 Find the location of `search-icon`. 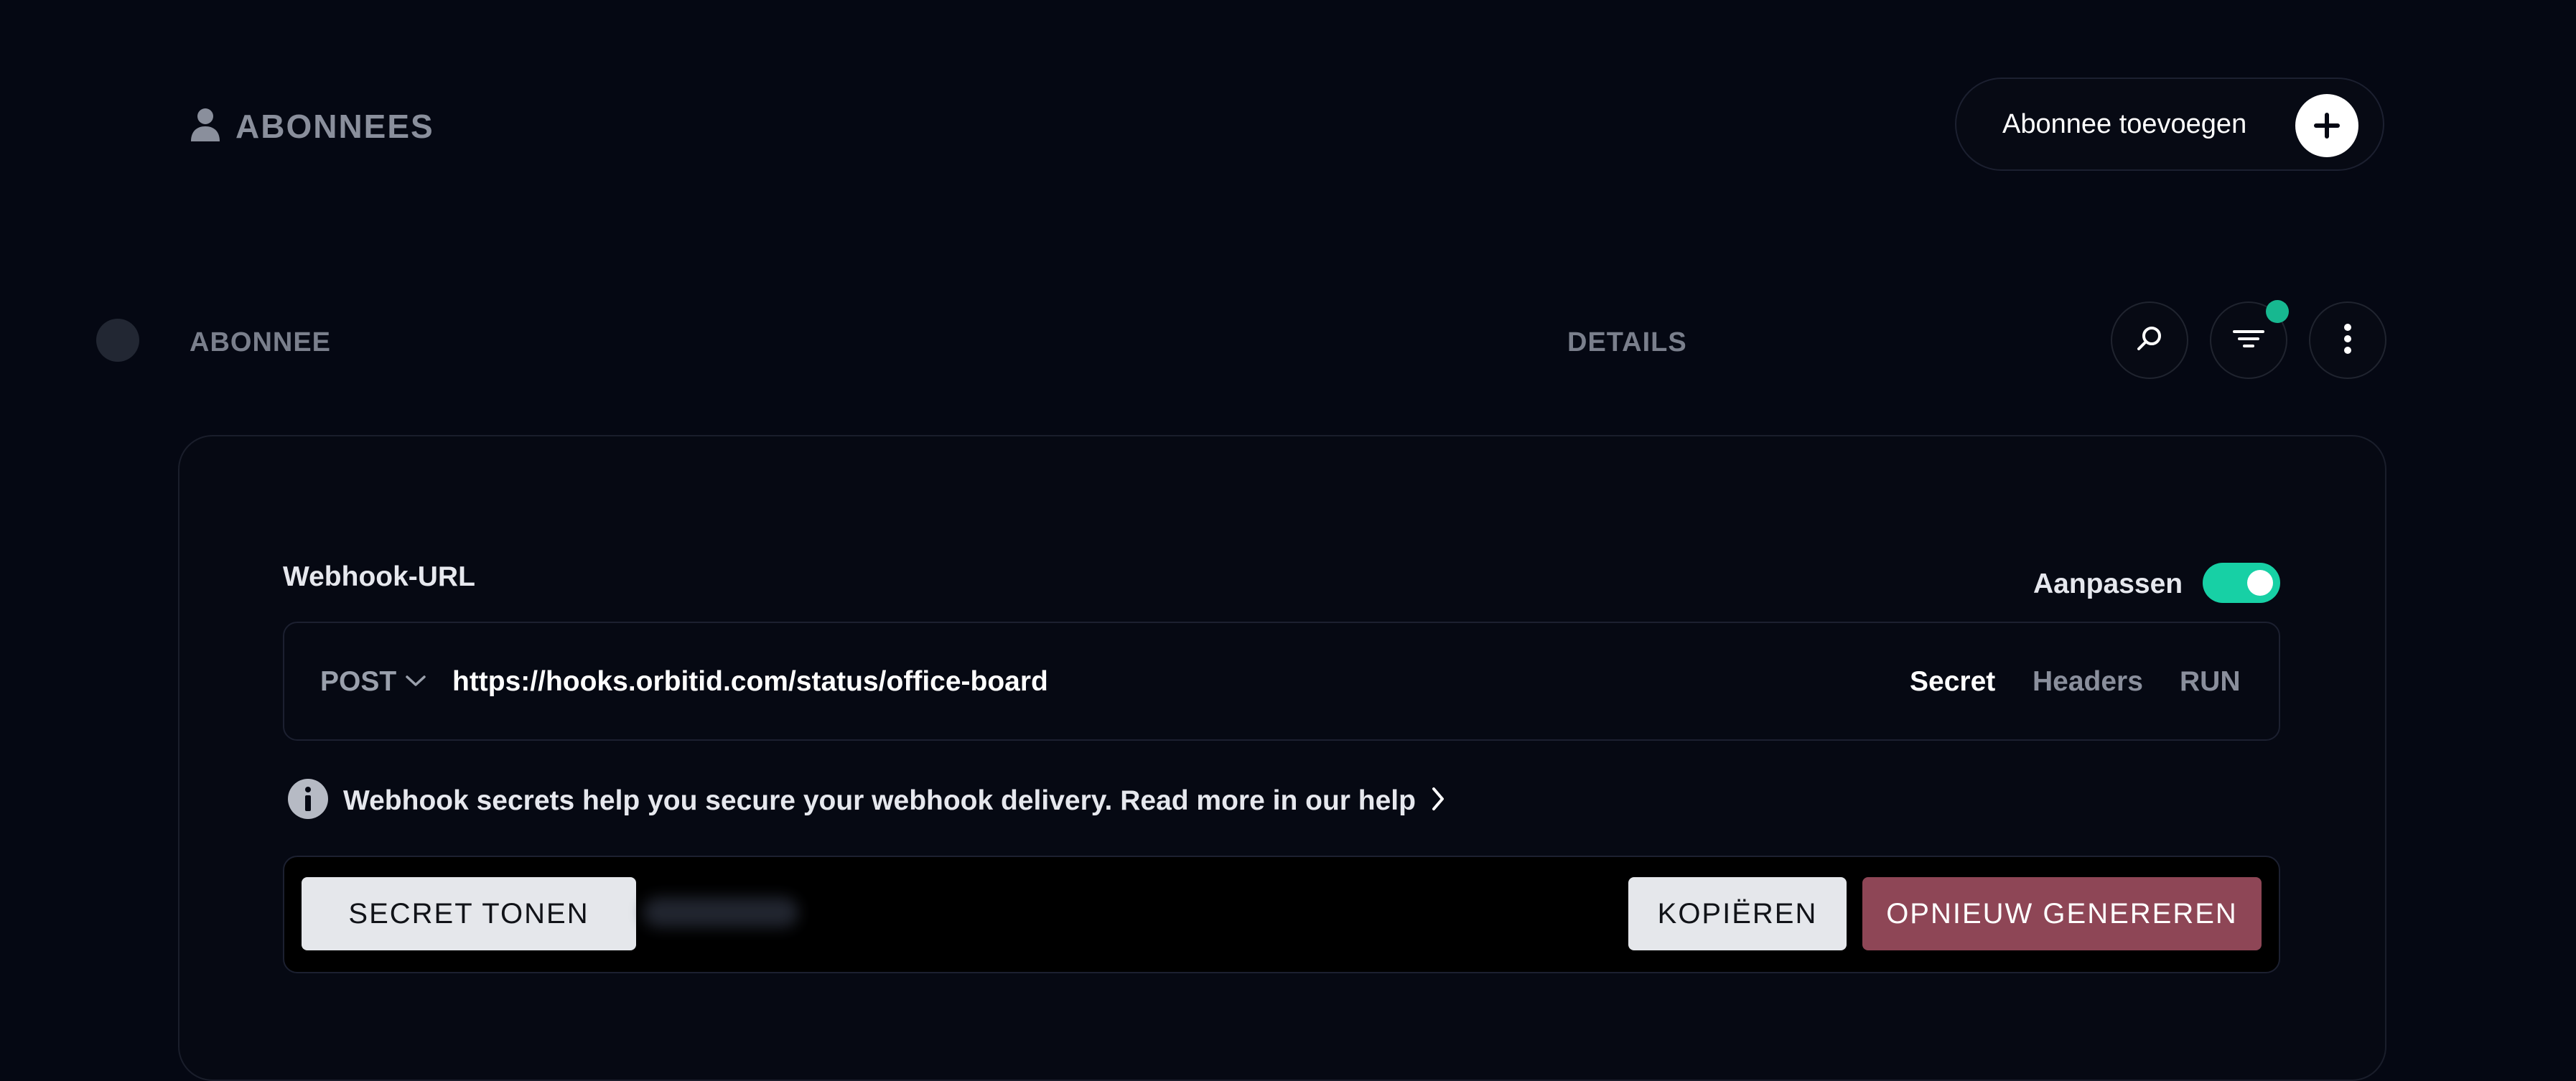

search-icon is located at coordinates (2149, 341).